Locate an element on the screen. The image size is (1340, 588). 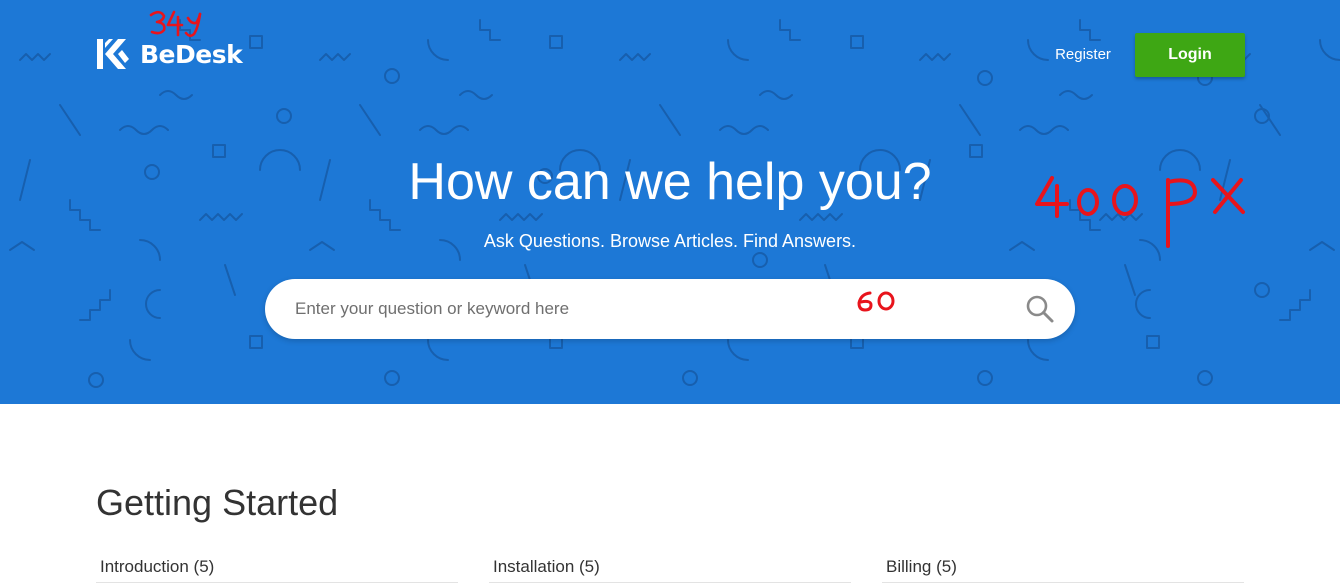
bedesk-logo-icon is located at coordinates (113, 54).